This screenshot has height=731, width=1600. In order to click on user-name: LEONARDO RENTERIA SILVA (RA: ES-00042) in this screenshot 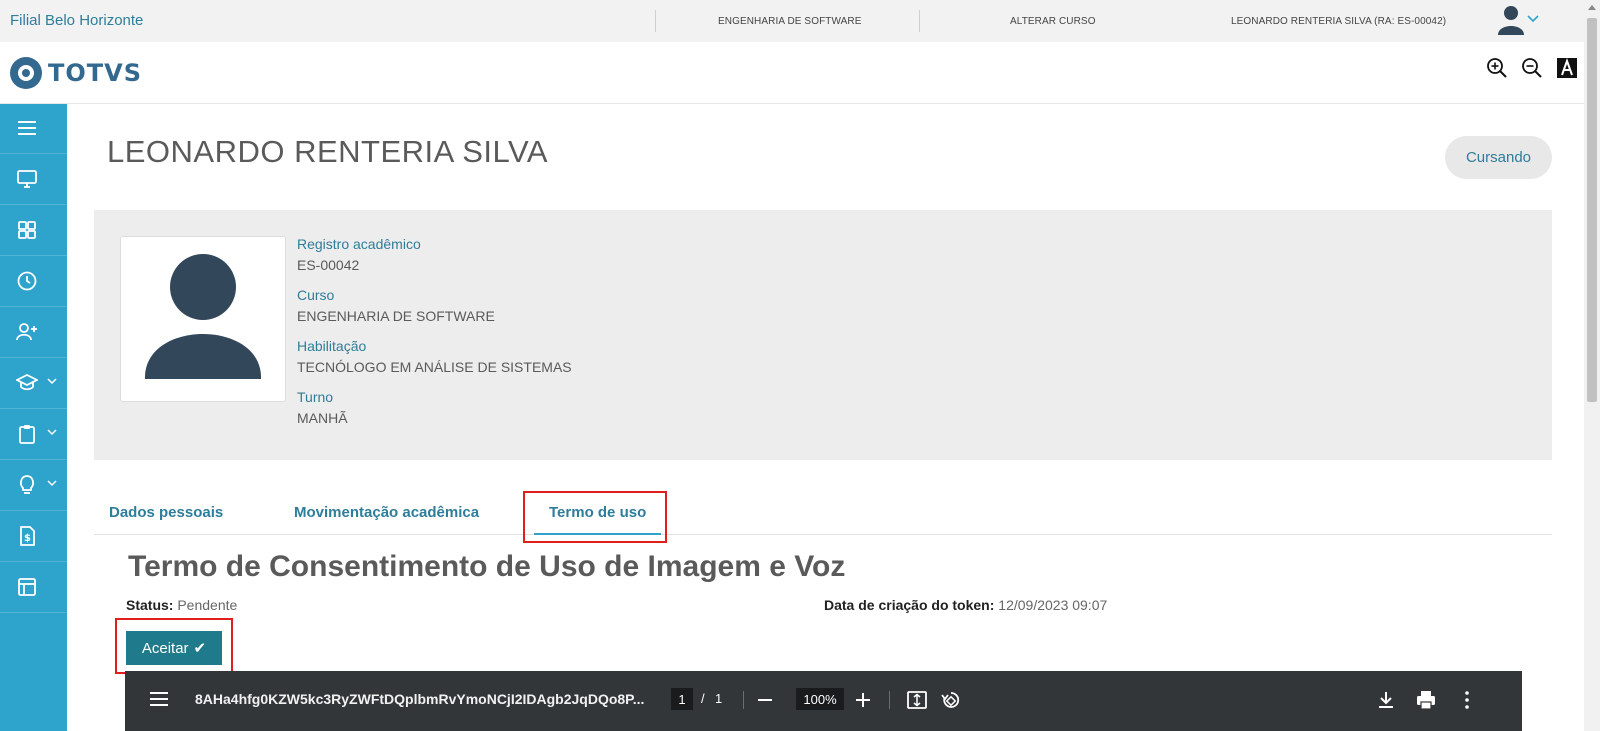, I will do `click(1338, 21)`.